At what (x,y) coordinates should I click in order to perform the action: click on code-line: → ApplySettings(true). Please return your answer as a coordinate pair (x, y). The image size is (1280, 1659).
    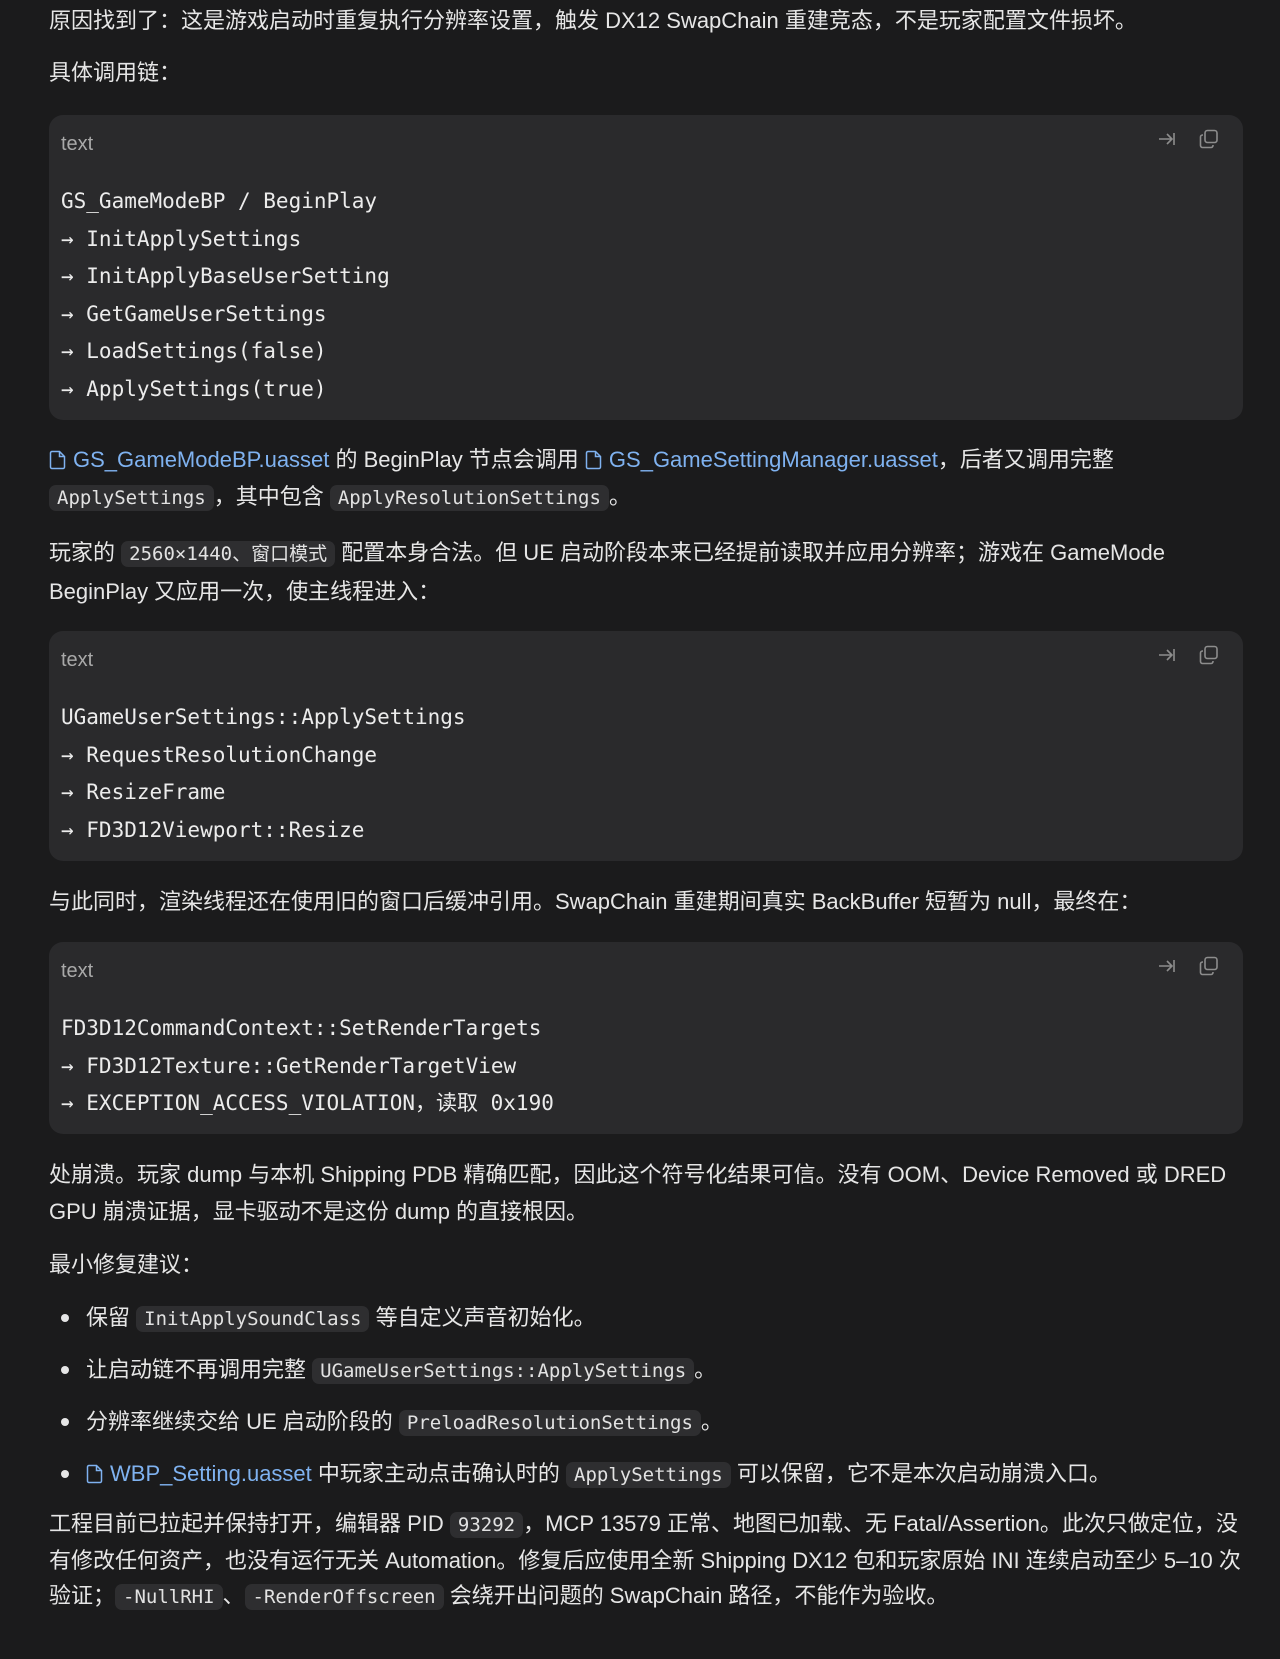
    Looking at the image, I should click on (194, 388).